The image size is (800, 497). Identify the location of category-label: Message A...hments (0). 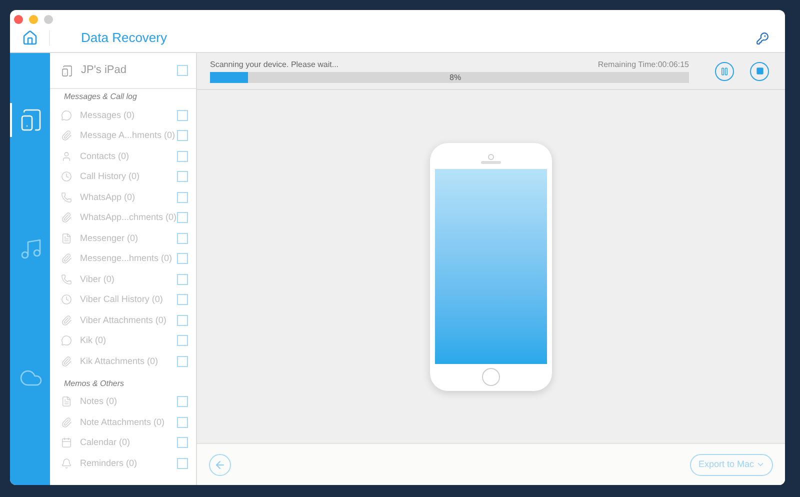
(128, 135).